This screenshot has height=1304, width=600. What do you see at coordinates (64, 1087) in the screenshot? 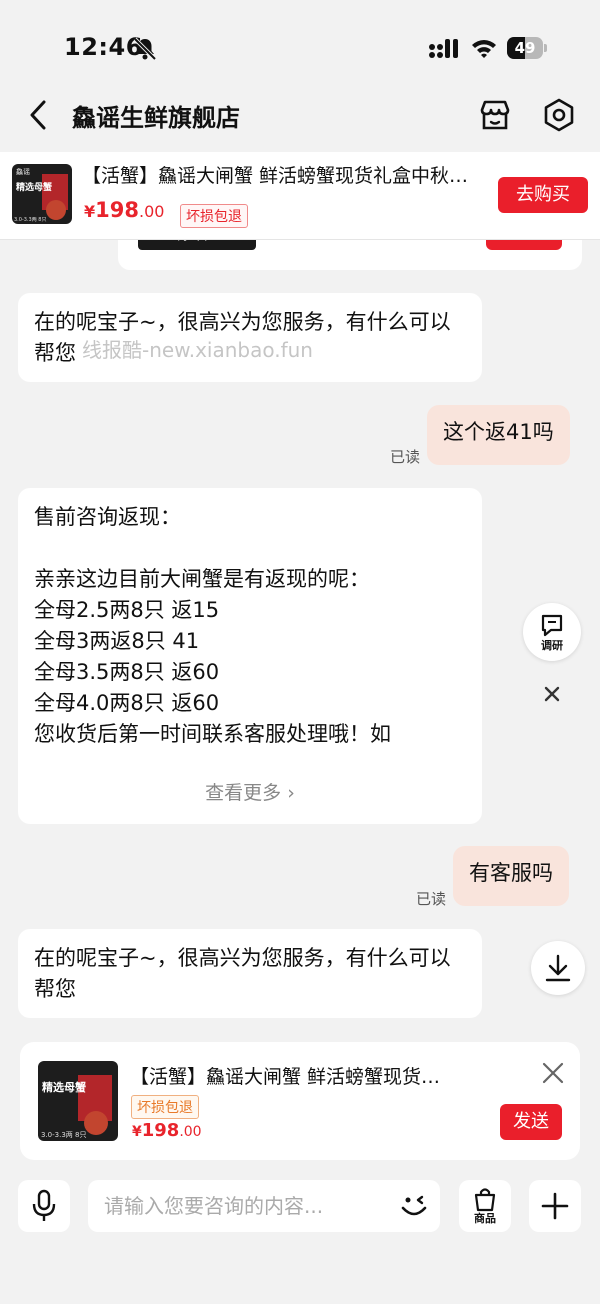
I see `product-card-thumb-text: 精选母蟹` at bounding box center [64, 1087].